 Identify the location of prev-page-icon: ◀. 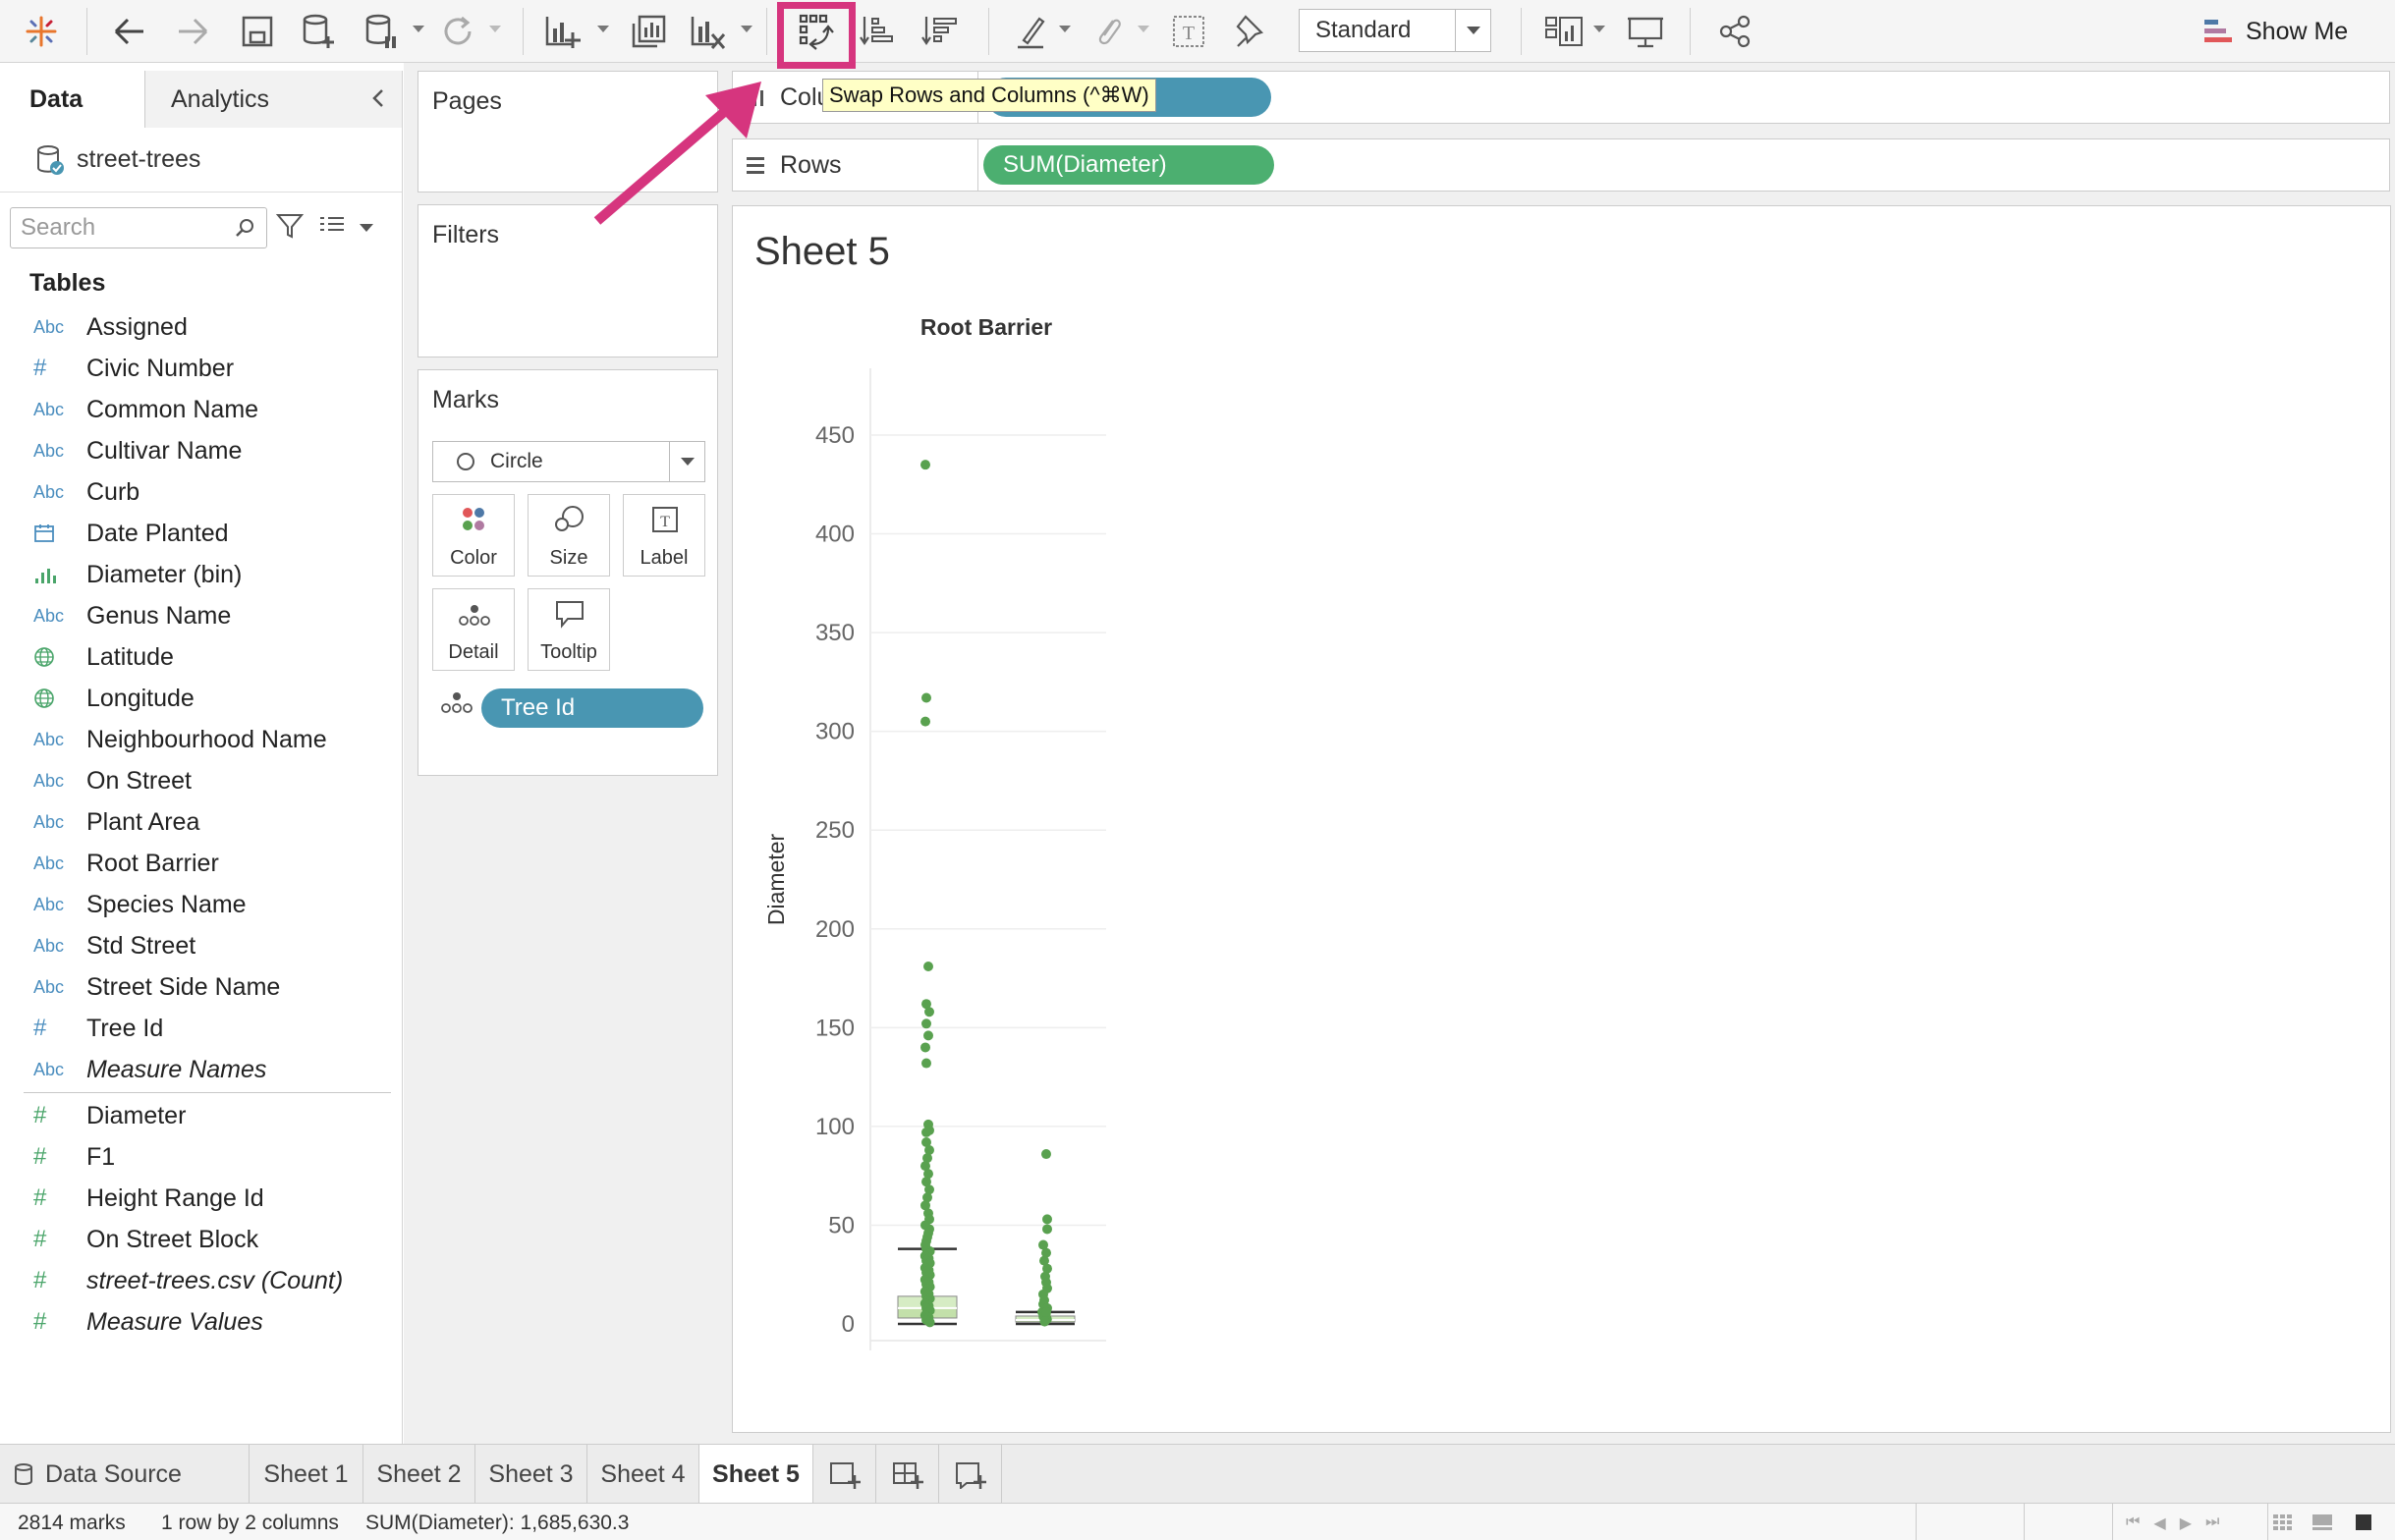
(2159, 1523).